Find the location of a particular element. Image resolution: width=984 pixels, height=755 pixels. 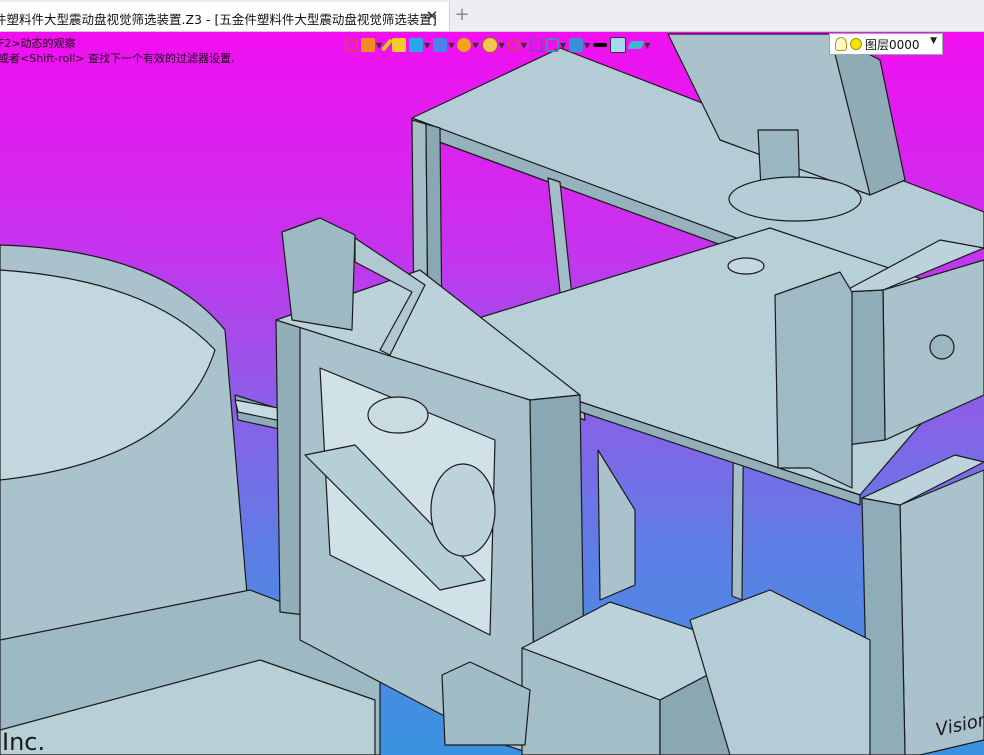

display-mode-button: ▼ is located at coordinates (468, 45).